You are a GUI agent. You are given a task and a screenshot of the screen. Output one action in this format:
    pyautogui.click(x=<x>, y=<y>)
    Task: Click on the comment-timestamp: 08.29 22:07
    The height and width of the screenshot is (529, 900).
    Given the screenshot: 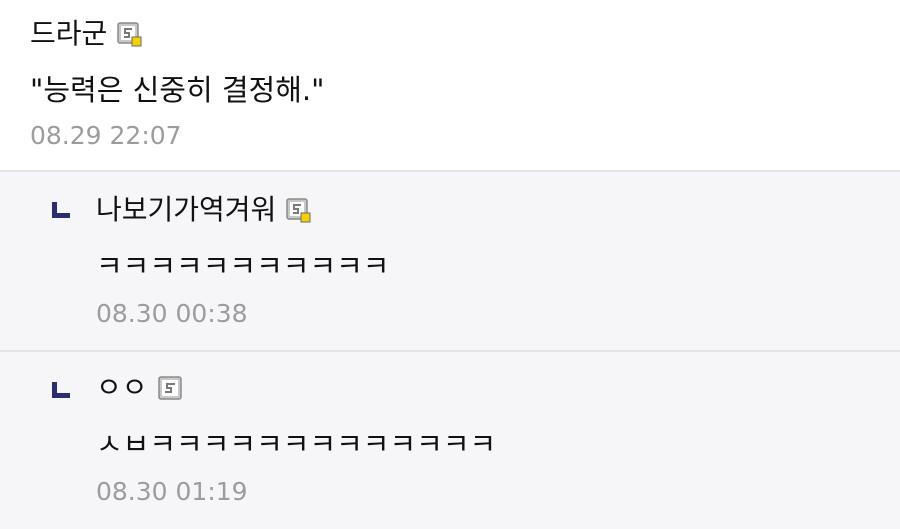 What is the action you would take?
    pyautogui.click(x=106, y=135)
    